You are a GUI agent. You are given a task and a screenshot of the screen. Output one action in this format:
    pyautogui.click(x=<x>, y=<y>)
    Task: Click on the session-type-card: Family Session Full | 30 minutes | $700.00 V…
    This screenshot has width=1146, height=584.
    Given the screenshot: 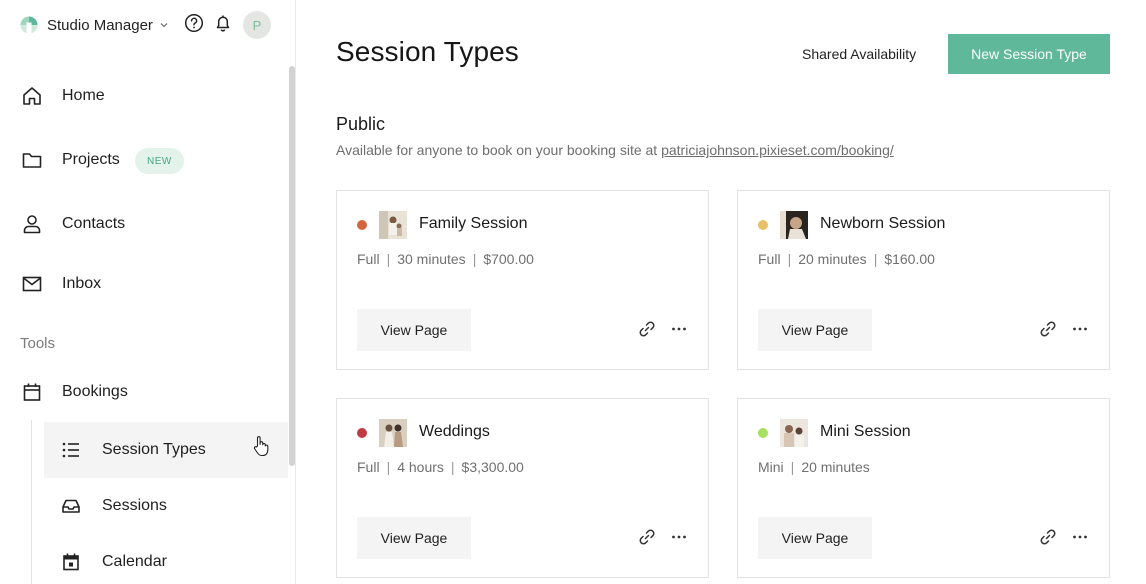 What is the action you would take?
    pyautogui.click(x=522, y=280)
    